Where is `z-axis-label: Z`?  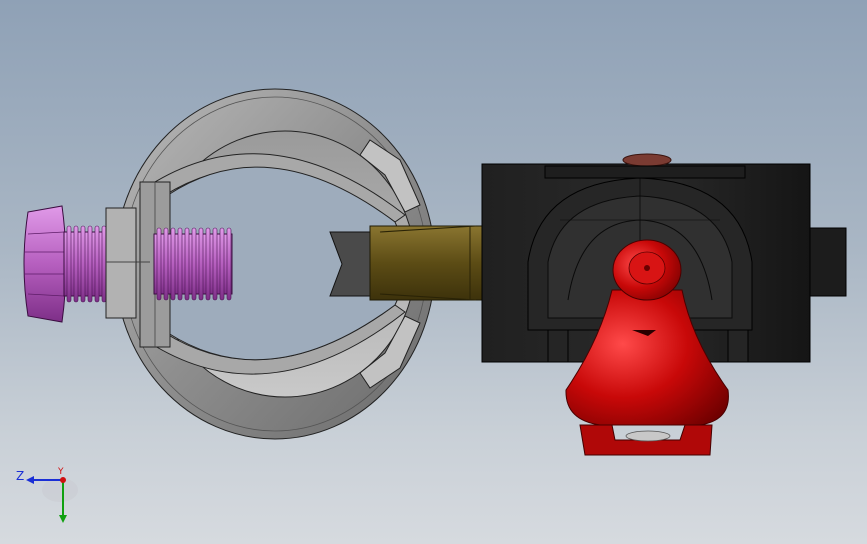 z-axis-label: Z is located at coordinates (20, 476).